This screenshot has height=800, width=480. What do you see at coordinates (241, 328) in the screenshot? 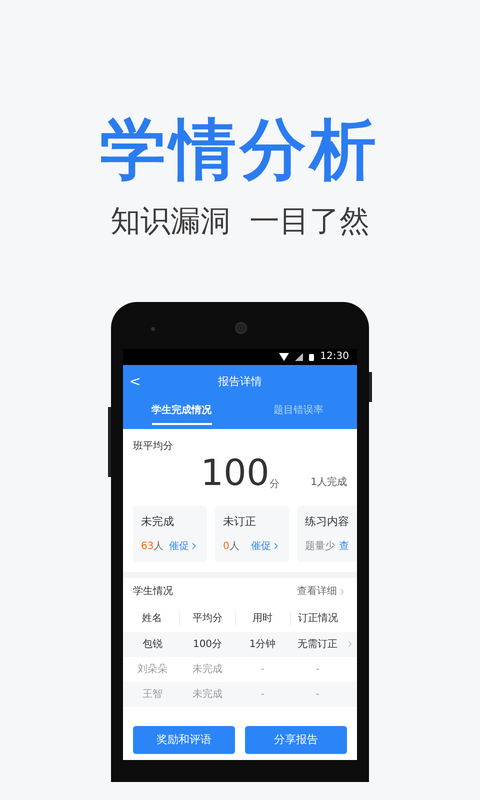
I see `camera-icon` at bounding box center [241, 328].